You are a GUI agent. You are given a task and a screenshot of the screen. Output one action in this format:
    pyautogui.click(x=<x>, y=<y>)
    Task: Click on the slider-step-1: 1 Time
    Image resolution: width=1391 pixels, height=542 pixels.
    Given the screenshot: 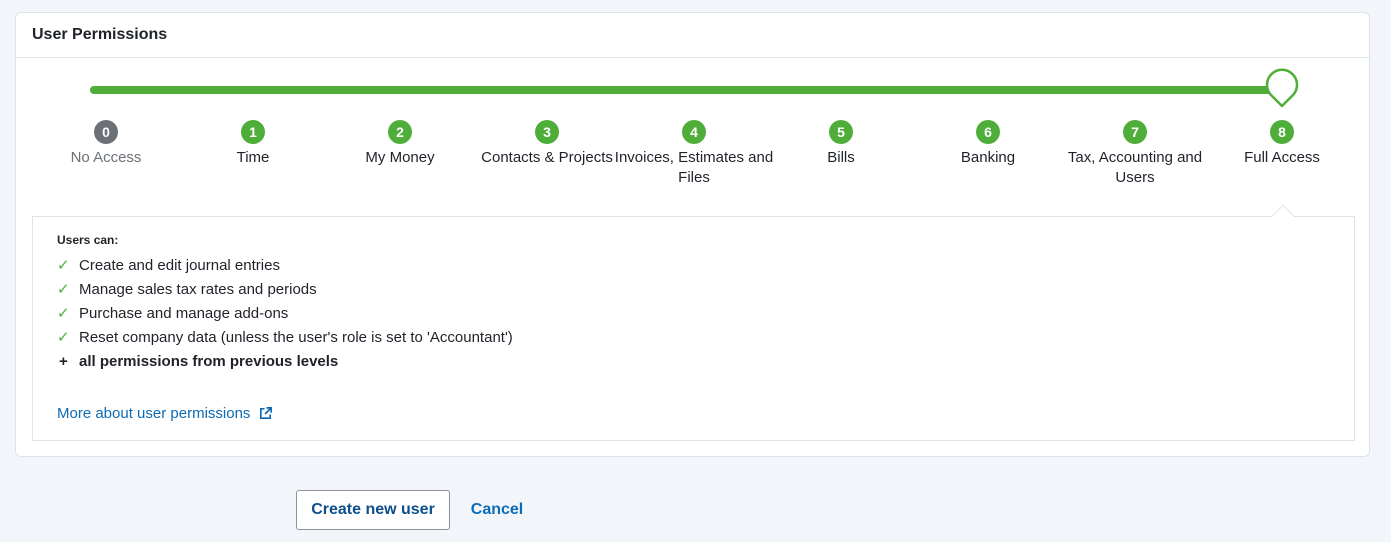 What is the action you would take?
    pyautogui.click(x=253, y=144)
    